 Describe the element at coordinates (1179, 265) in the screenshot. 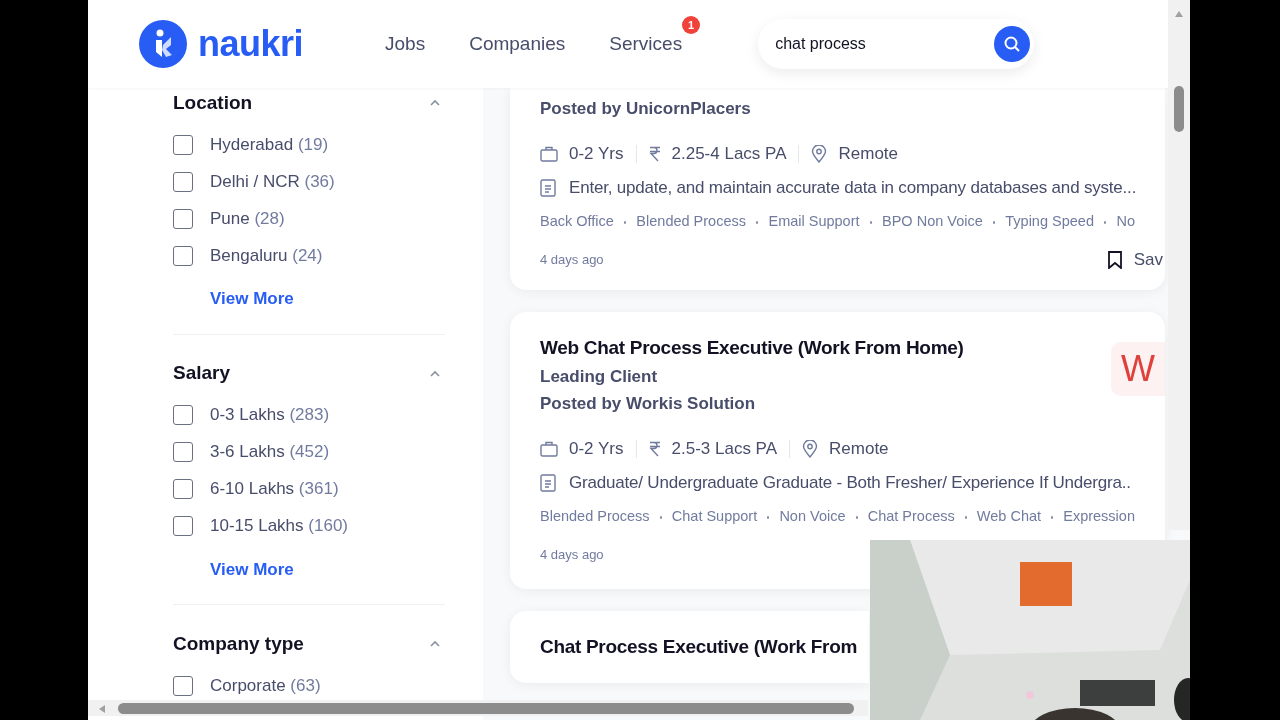

I see `vertical-scrollbar` at that location.